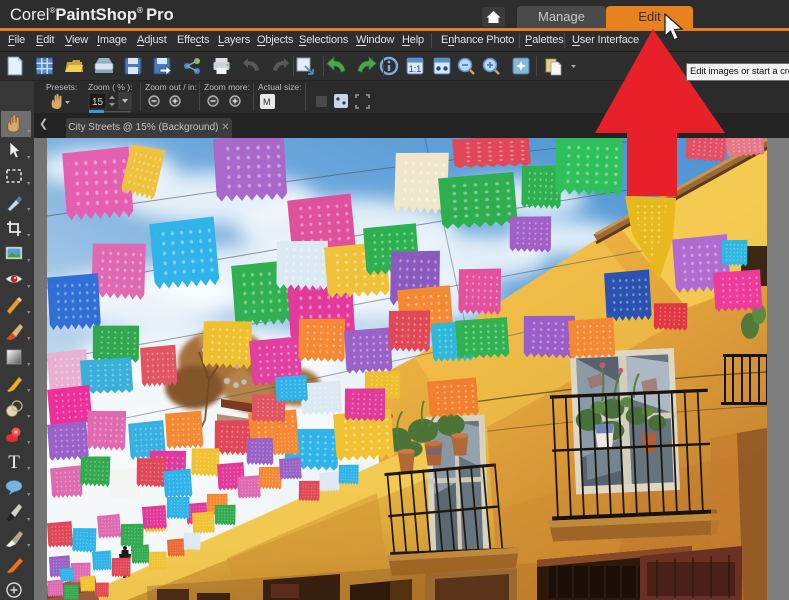  What do you see at coordinates (415, 69) in the screenshot?
I see `svg-text: 1:1` at bounding box center [415, 69].